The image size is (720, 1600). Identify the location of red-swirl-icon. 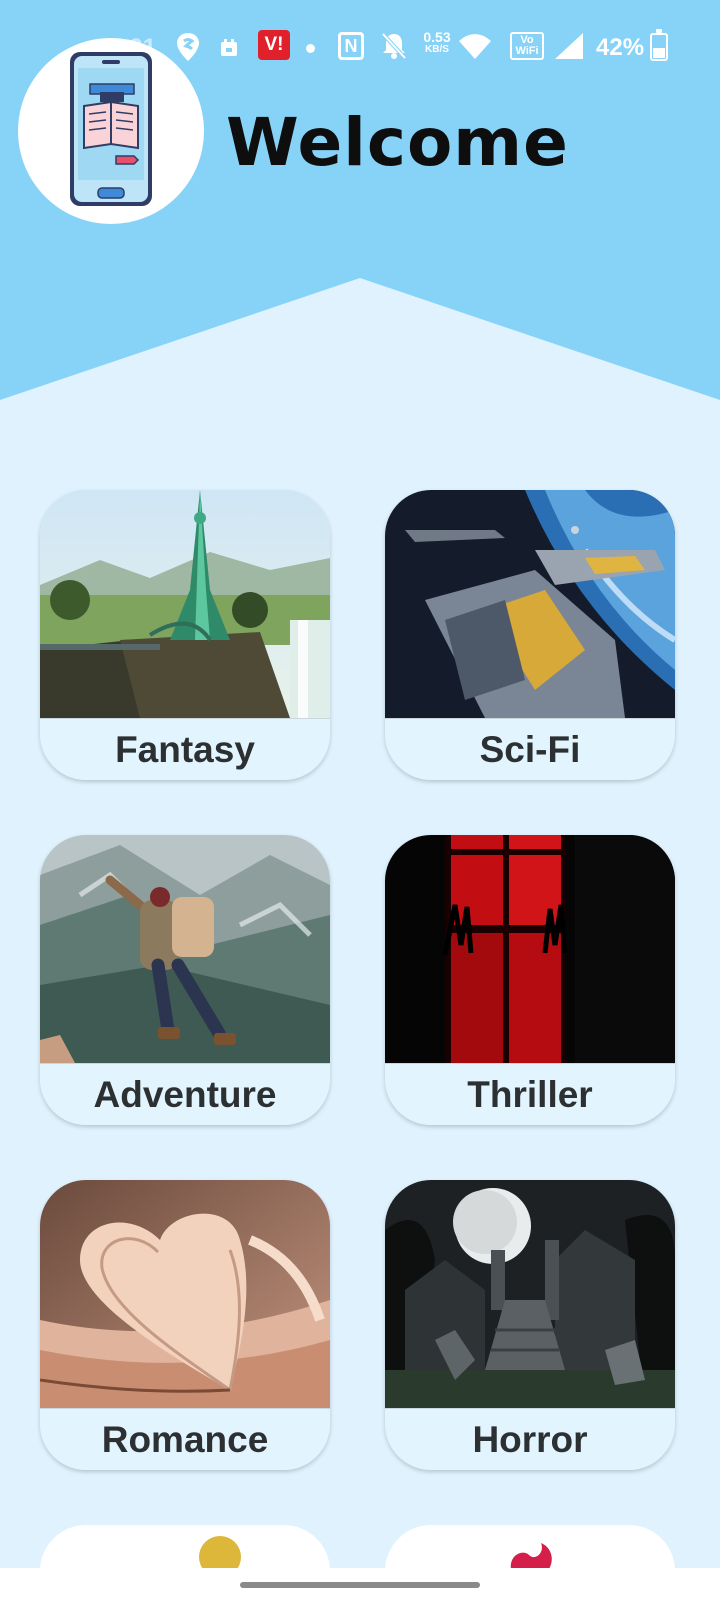
(531, 1556).